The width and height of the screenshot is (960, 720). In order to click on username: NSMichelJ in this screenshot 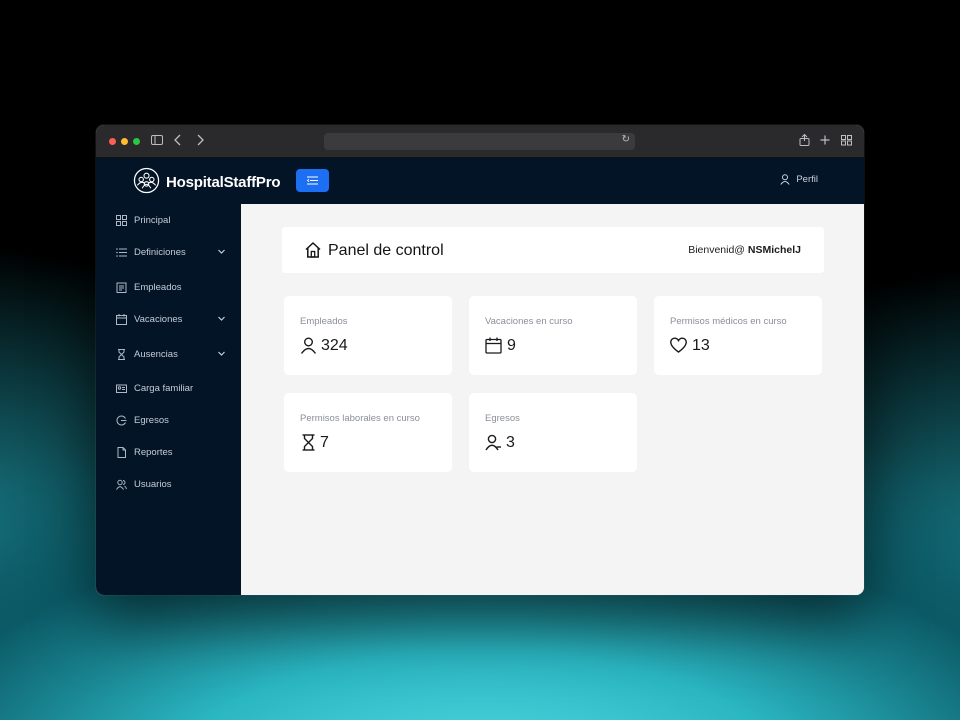, I will do `click(774, 250)`.